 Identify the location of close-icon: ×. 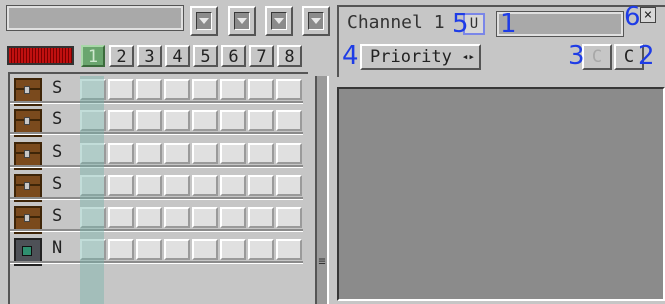
(648, 15).